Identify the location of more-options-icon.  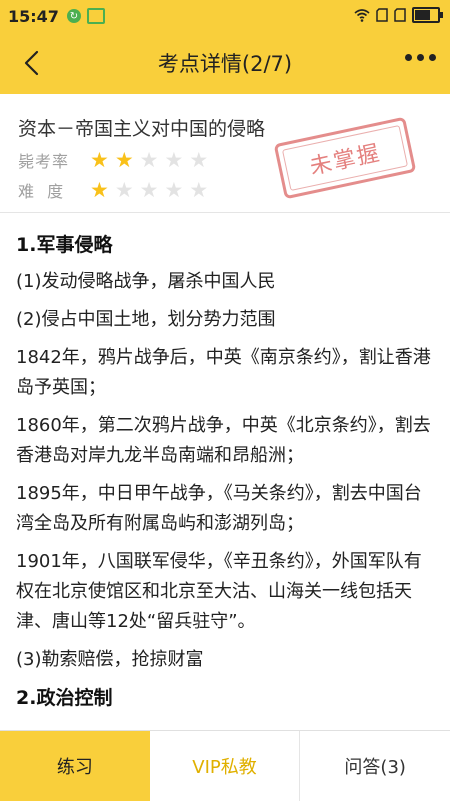
(420, 57).